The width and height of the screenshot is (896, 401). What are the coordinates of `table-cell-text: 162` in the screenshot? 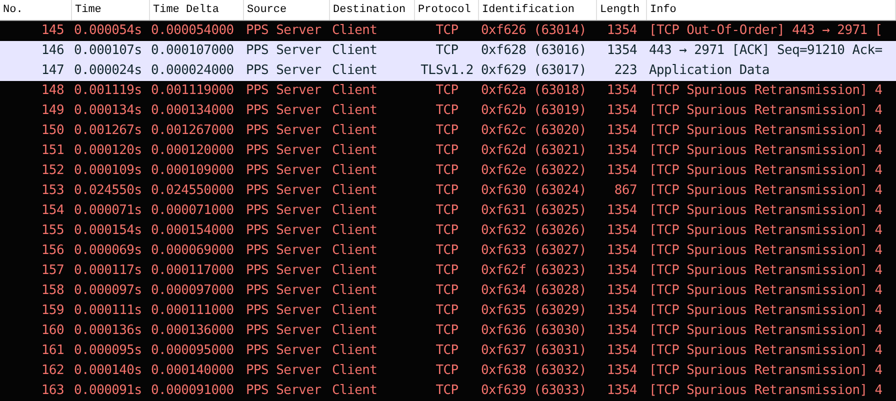 It's located at (52, 371).